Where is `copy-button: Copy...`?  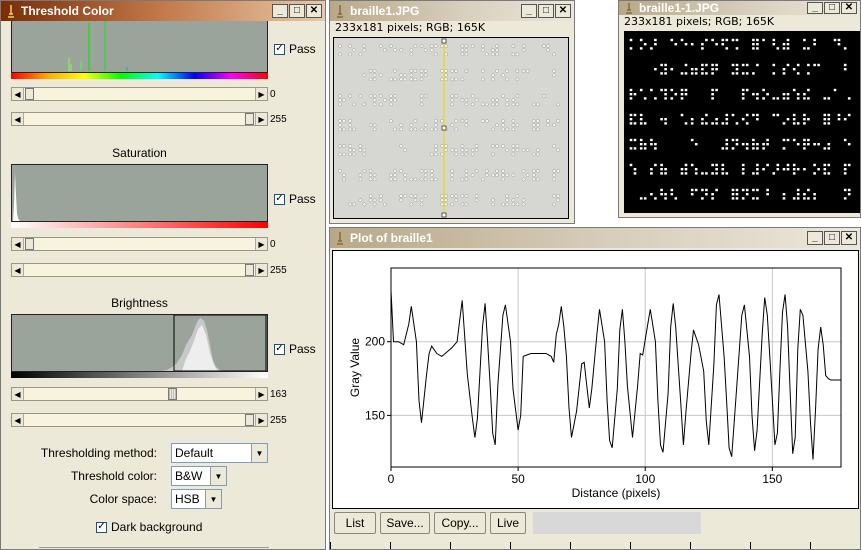 copy-button: Copy... is located at coordinates (460, 523).